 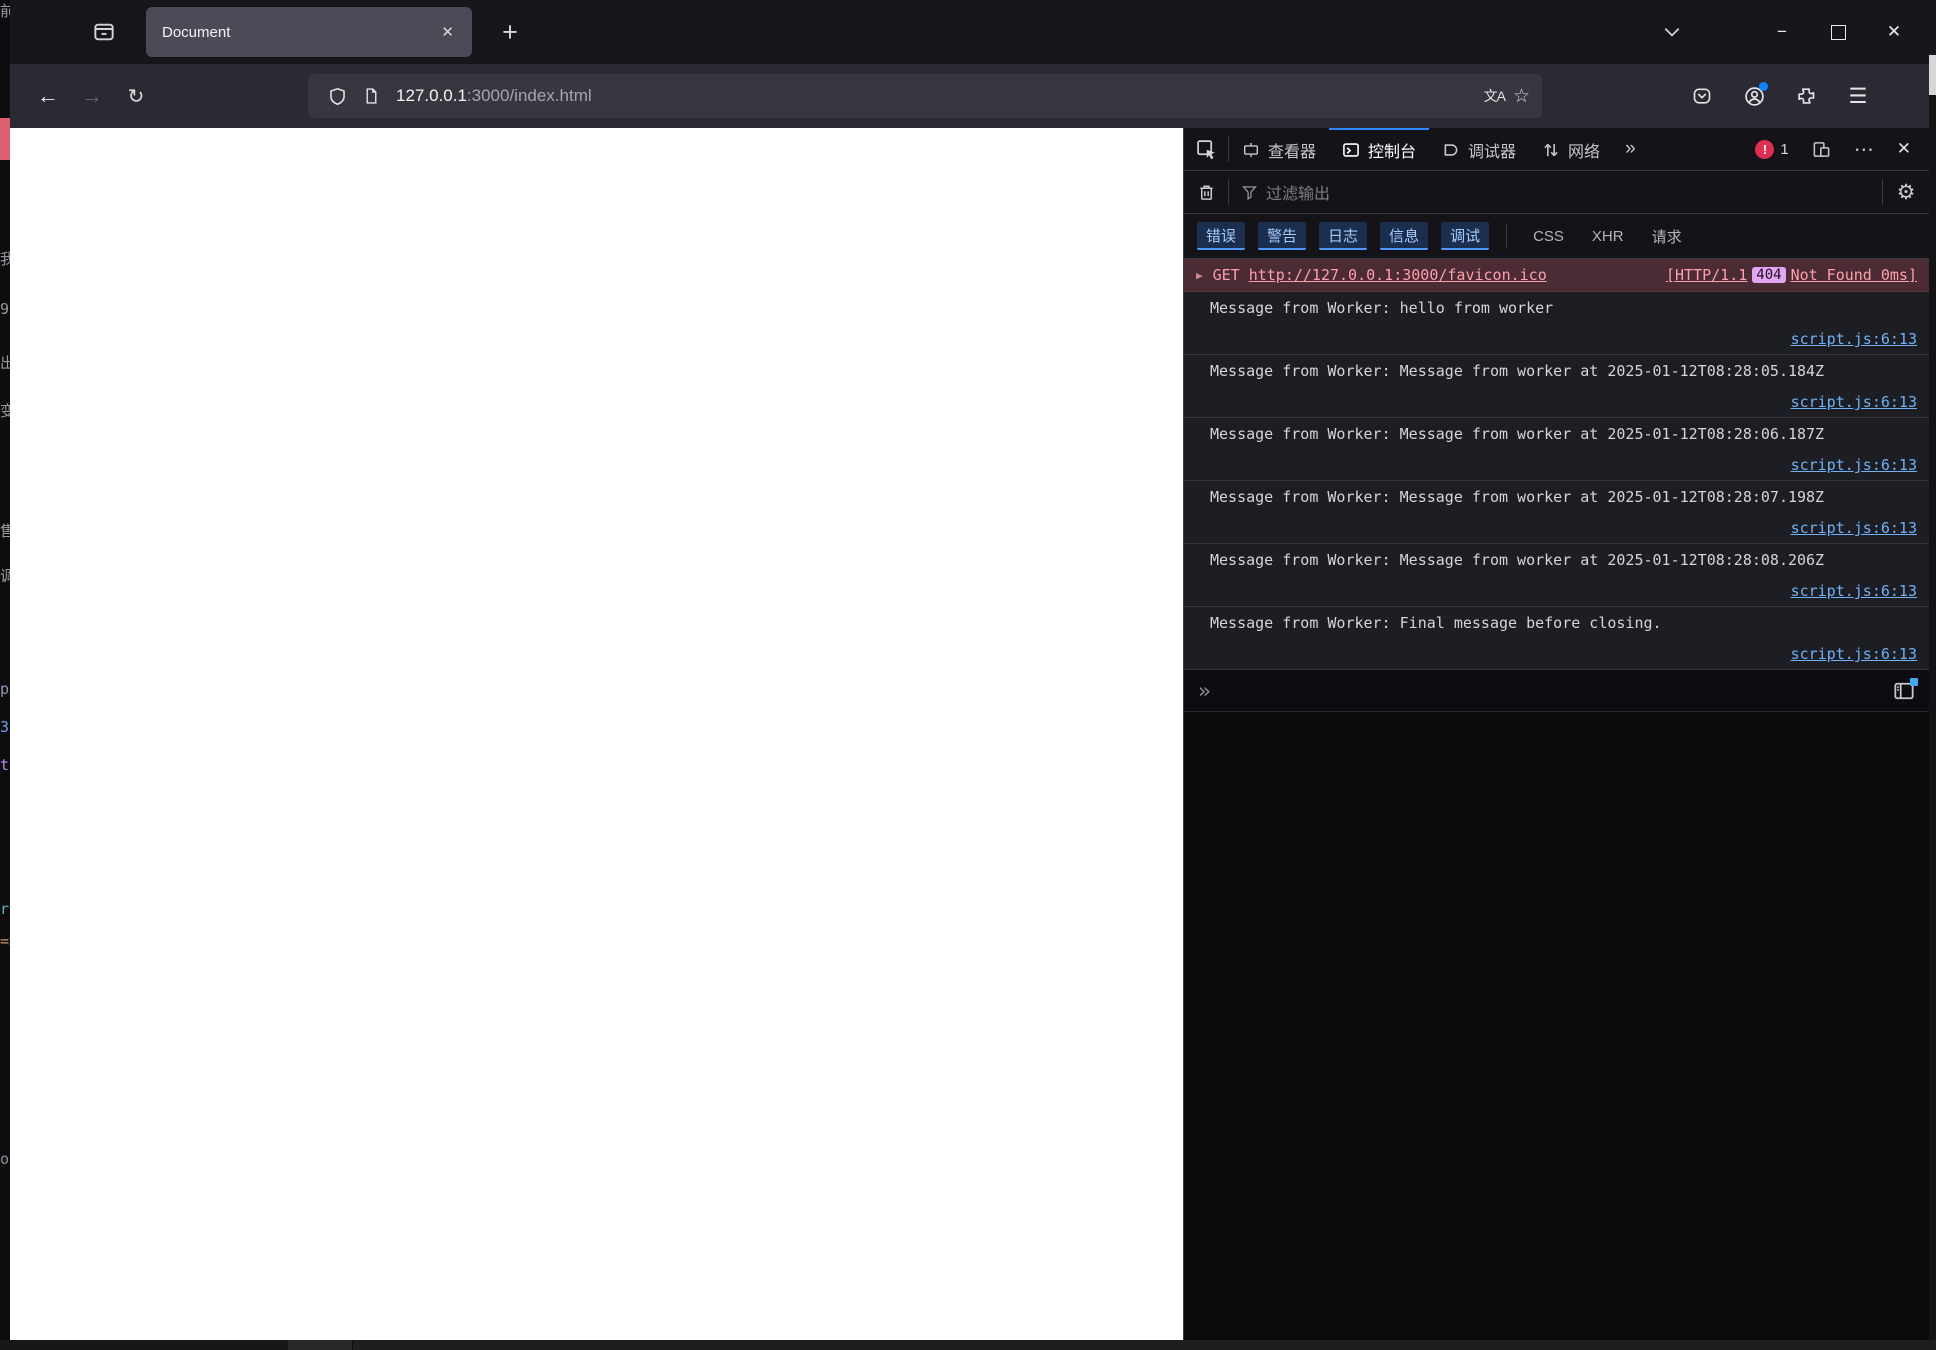 What do you see at coordinates (1465, 236) in the screenshot?
I see `filter-pill-debug: 调试` at bounding box center [1465, 236].